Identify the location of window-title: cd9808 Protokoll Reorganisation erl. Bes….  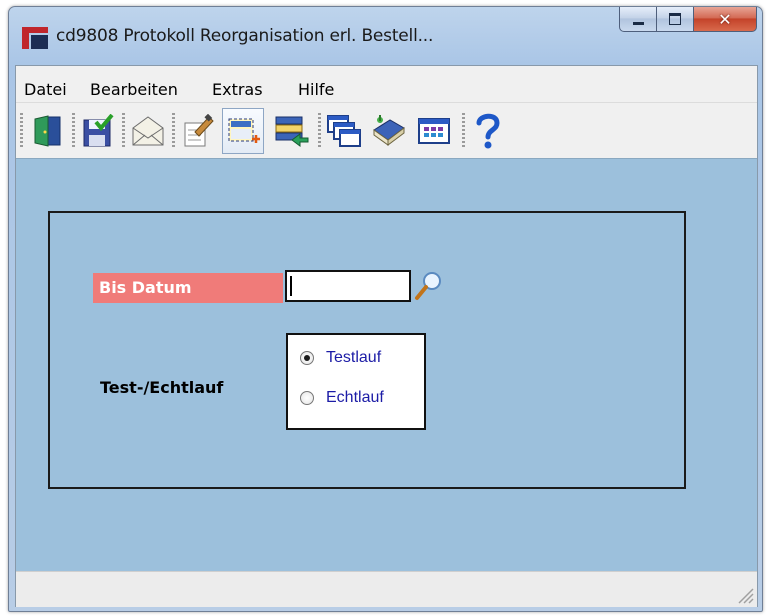
(245, 36).